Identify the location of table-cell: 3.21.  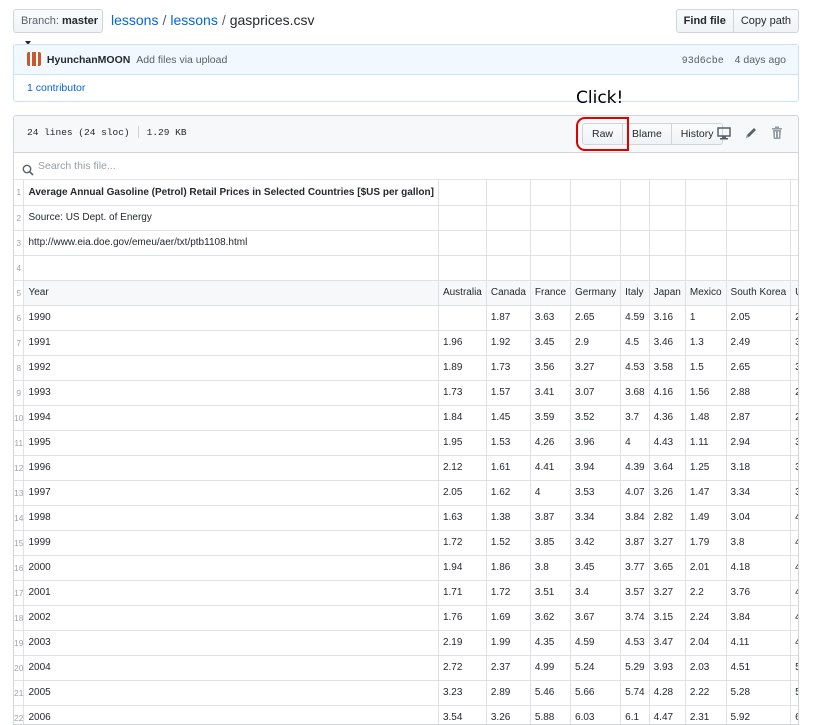
(794, 442).